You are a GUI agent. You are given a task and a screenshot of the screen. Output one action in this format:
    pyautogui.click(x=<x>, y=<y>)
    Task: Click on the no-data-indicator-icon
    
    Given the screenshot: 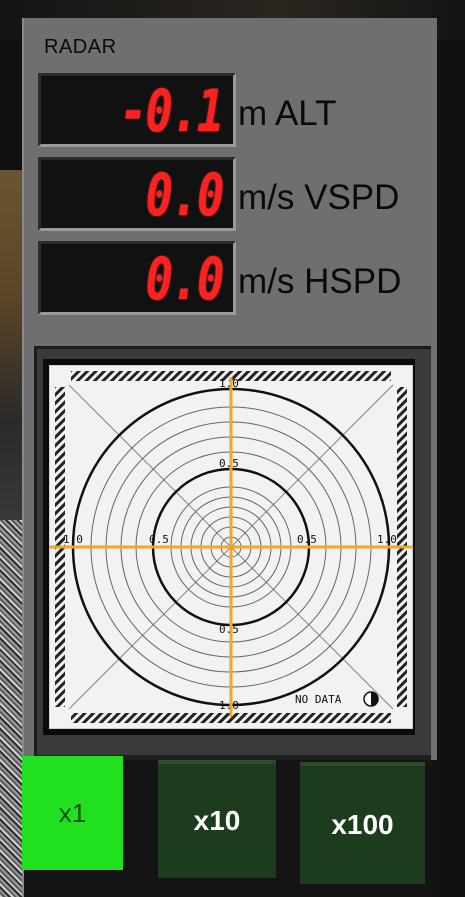 What is the action you would take?
    pyautogui.click(x=371, y=699)
    